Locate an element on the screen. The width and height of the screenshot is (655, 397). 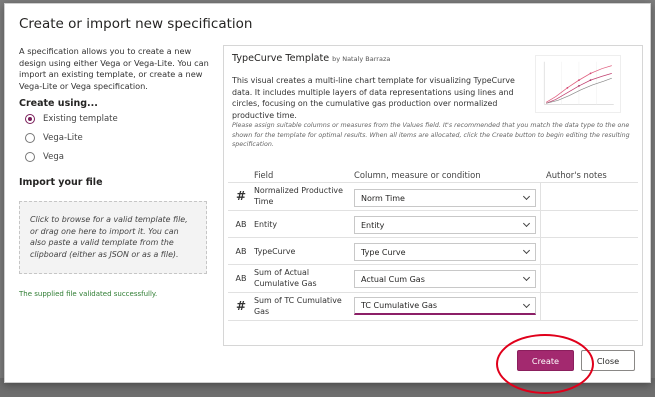
import-file-label: Import your file is located at coordinates (61, 182).